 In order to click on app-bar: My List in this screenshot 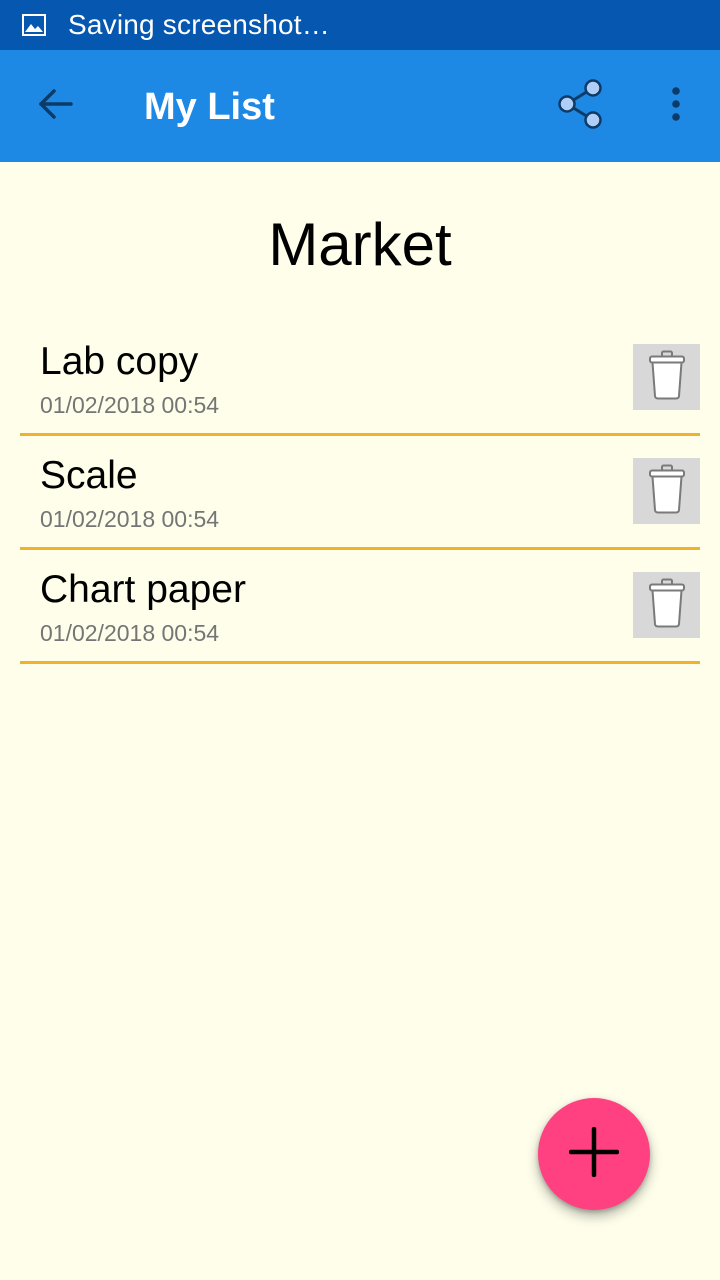, I will do `click(360, 106)`.